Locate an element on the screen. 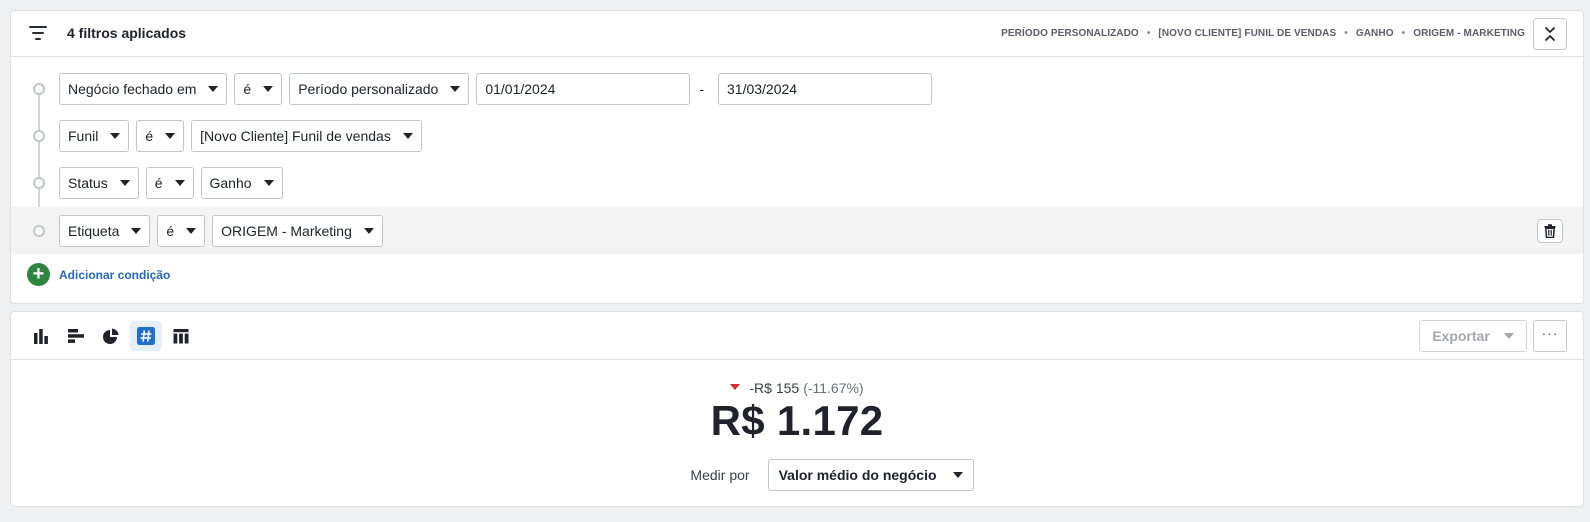 The image size is (1590, 522). filter-icon is located at coordinates (38, 33).